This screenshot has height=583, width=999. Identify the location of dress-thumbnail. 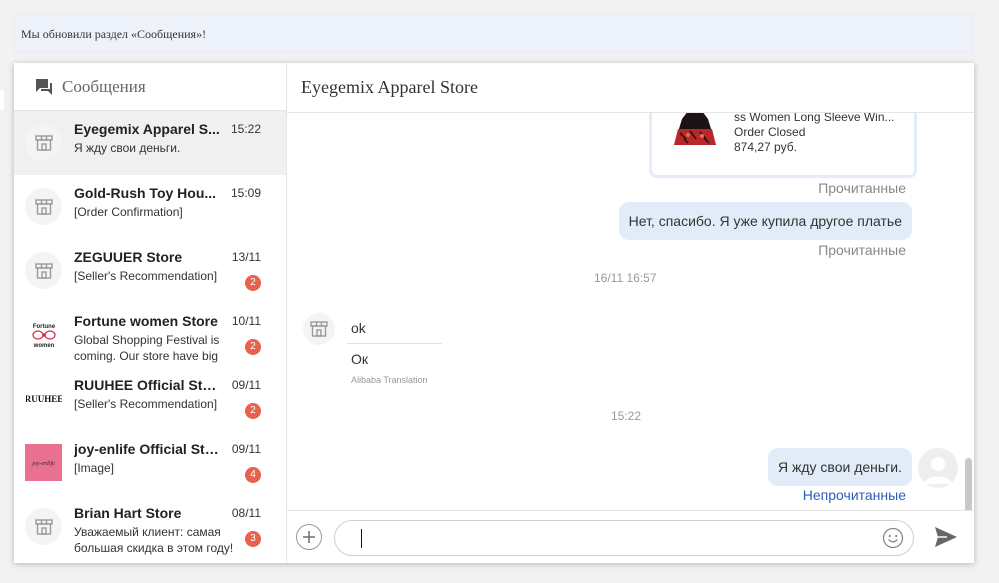
(695, 129).